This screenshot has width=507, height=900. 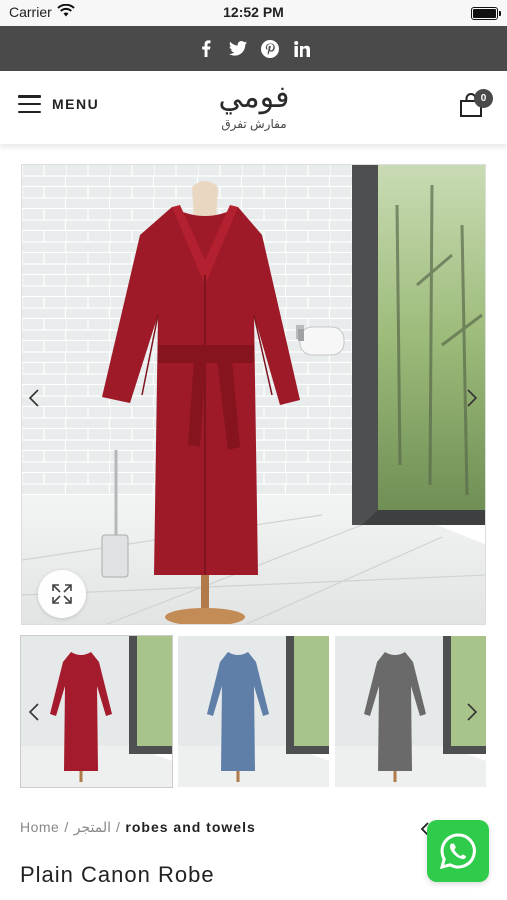 I want to click on status-bar: Carrier 12:52 PM, so click(x=253, y=13).